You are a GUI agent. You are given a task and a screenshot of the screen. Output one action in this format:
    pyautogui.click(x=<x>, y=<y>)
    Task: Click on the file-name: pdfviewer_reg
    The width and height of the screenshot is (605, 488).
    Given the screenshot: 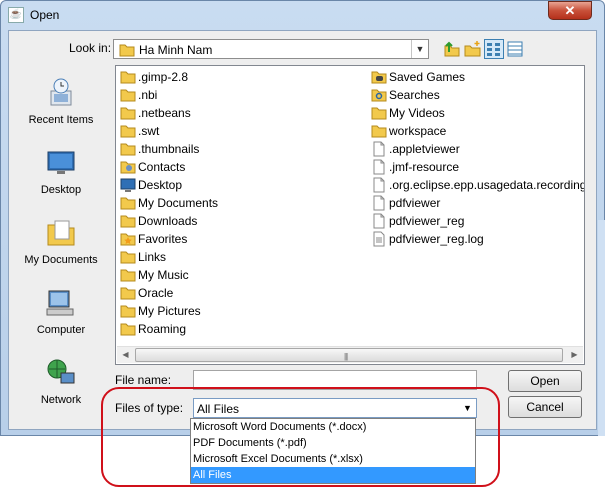 What is the action you would take?
    pyautogui.click(x=427, y=221)
    